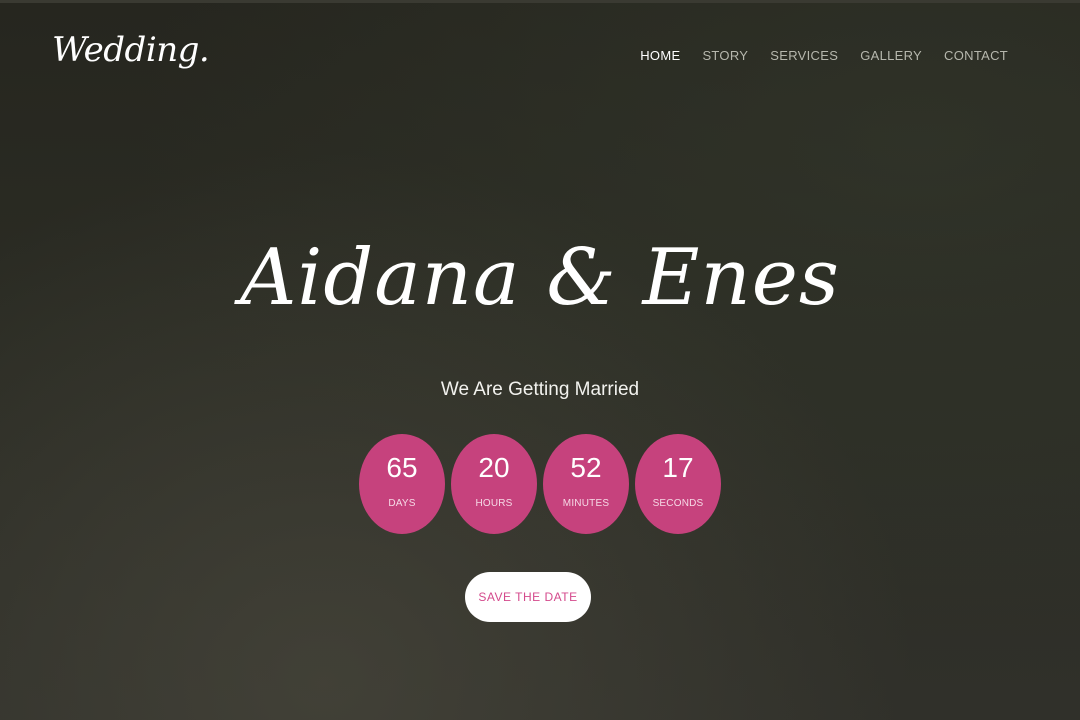 This screenshot has width=1080, height=720. What do you see at coordinates (540, 278) in the screenshot?
I see `hero-title: Aidana & Enes` at bounding box center [540, 278].